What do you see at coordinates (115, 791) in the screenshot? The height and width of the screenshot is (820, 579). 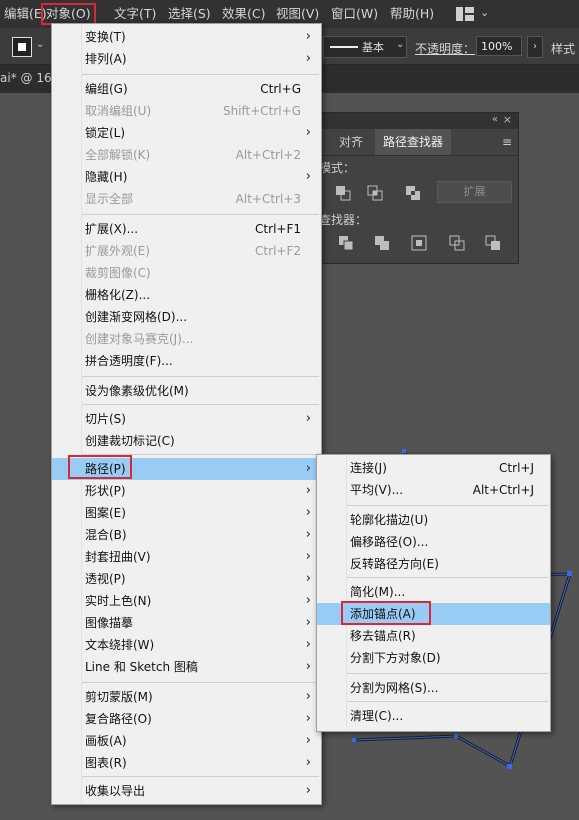 I see `menu-item-label: 收集以导出` at bounding box center [115, 791].